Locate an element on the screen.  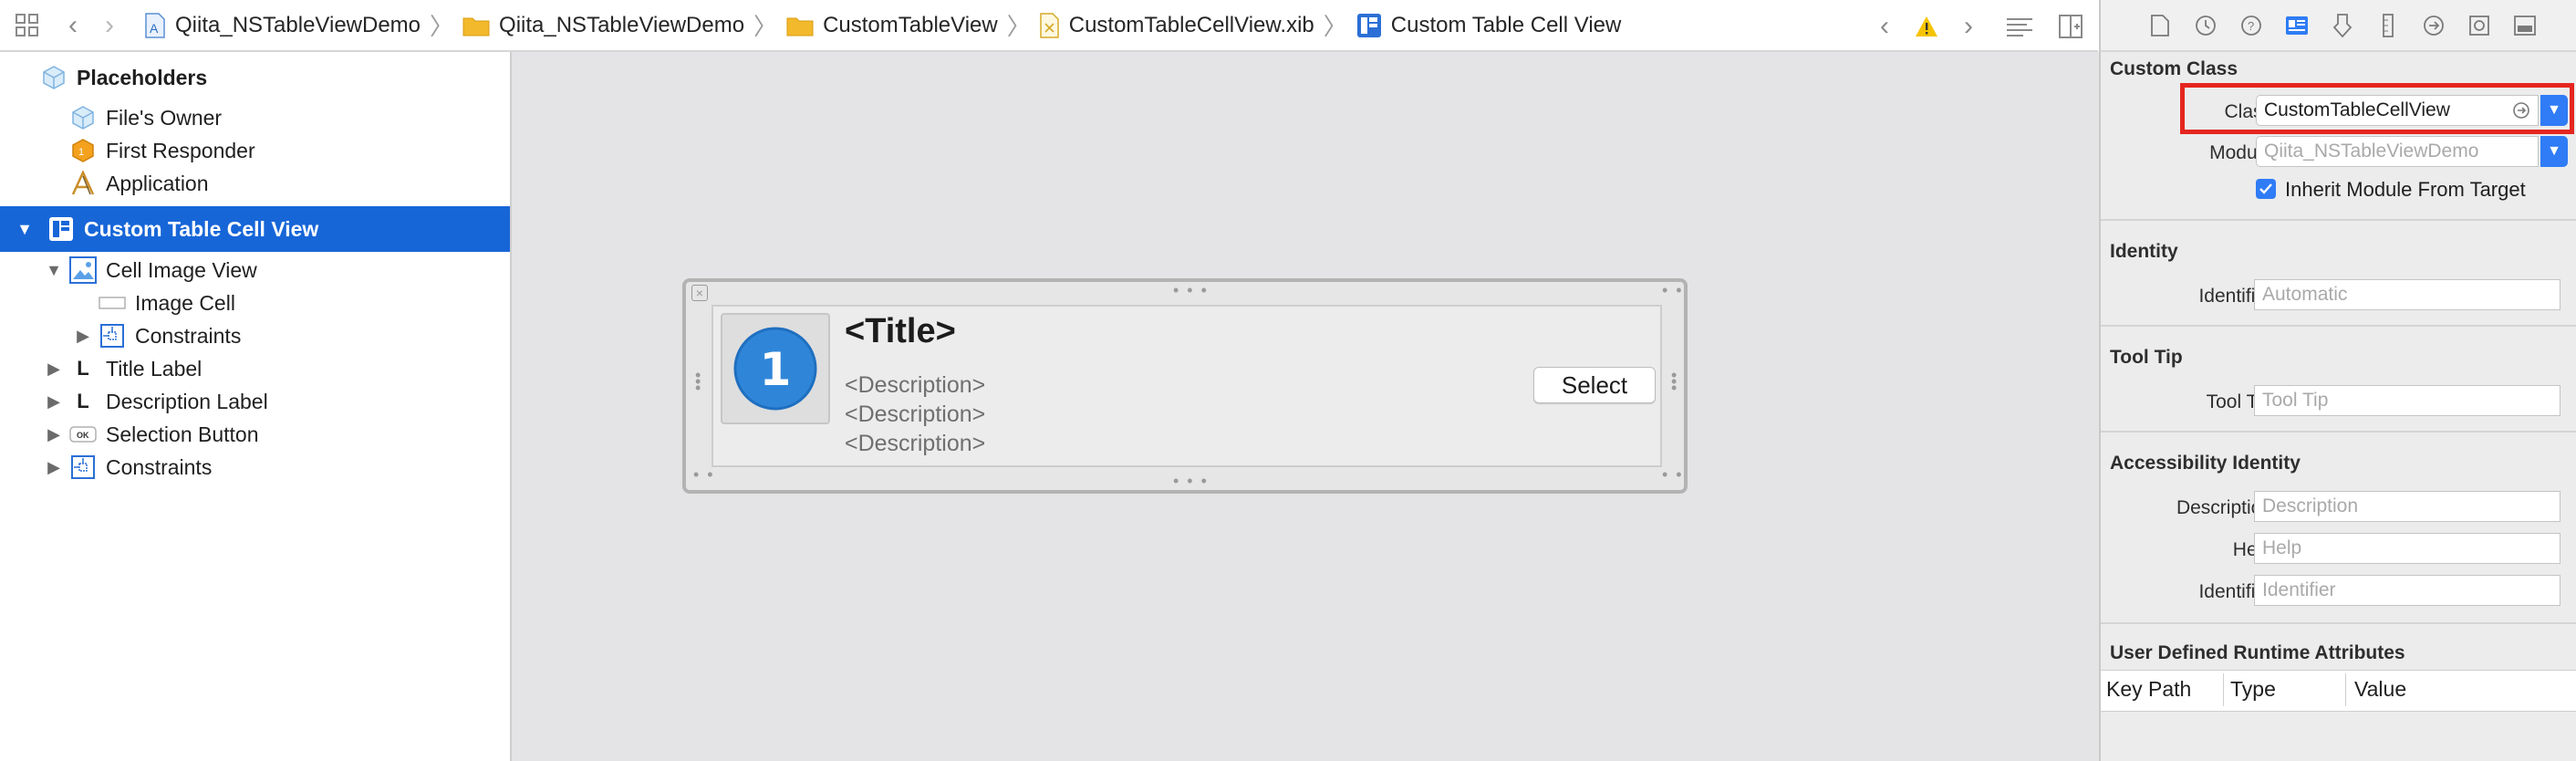
outline-custom-table-cell-view: ▼ Custom Table Cell View is located at coordinates (255, 229).